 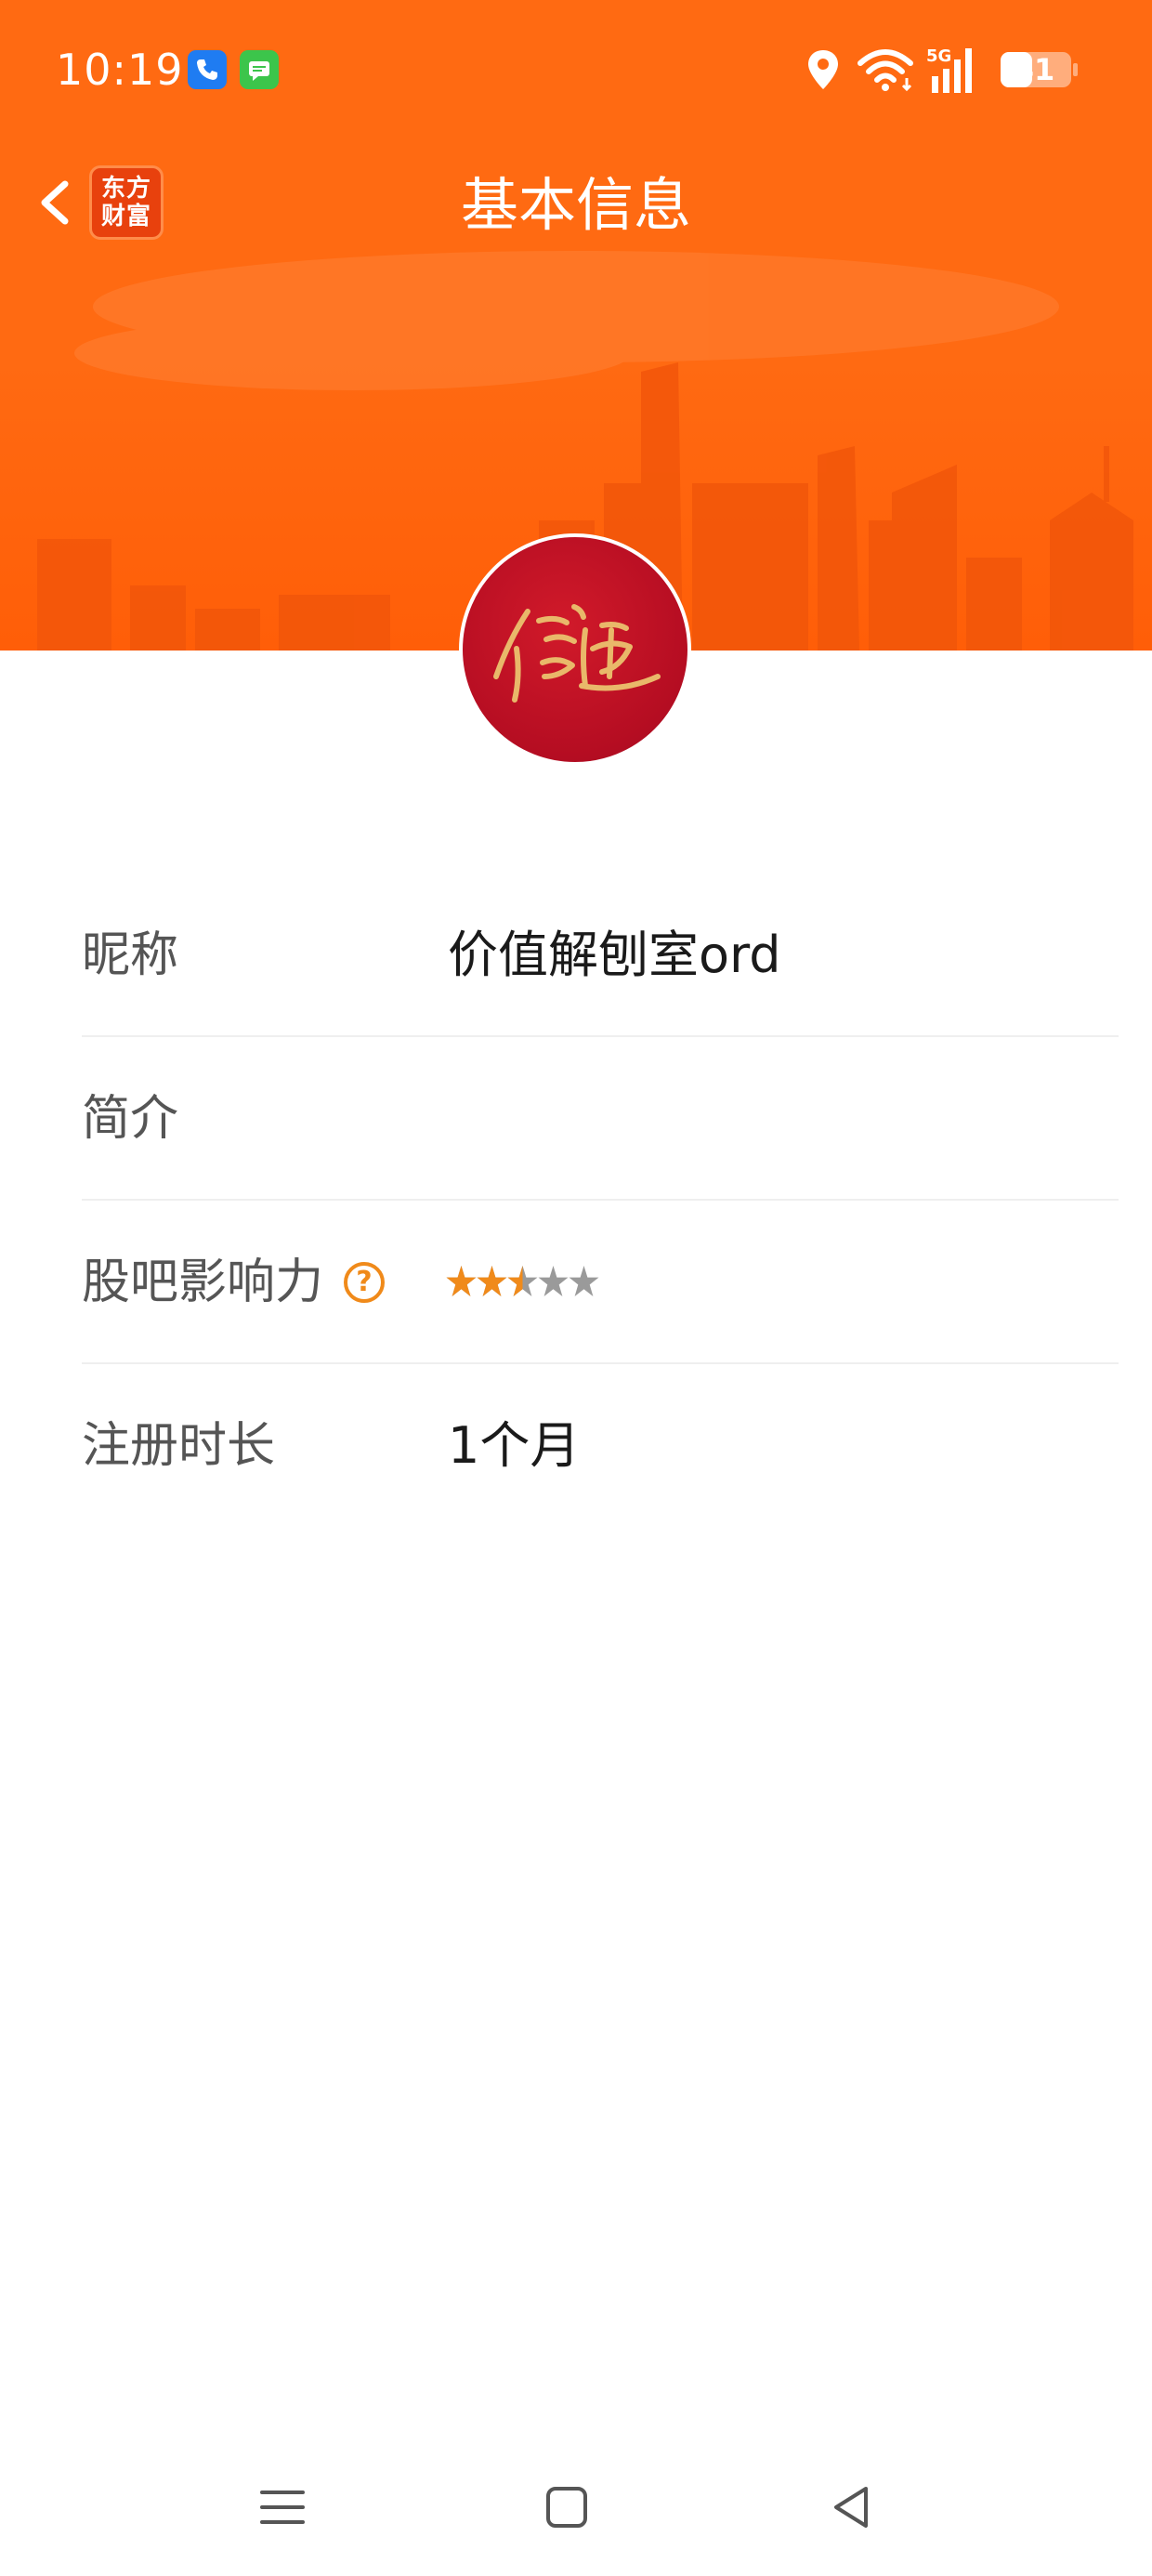 I want to click on signal-icon: 5G, so click(x=949, y=69).